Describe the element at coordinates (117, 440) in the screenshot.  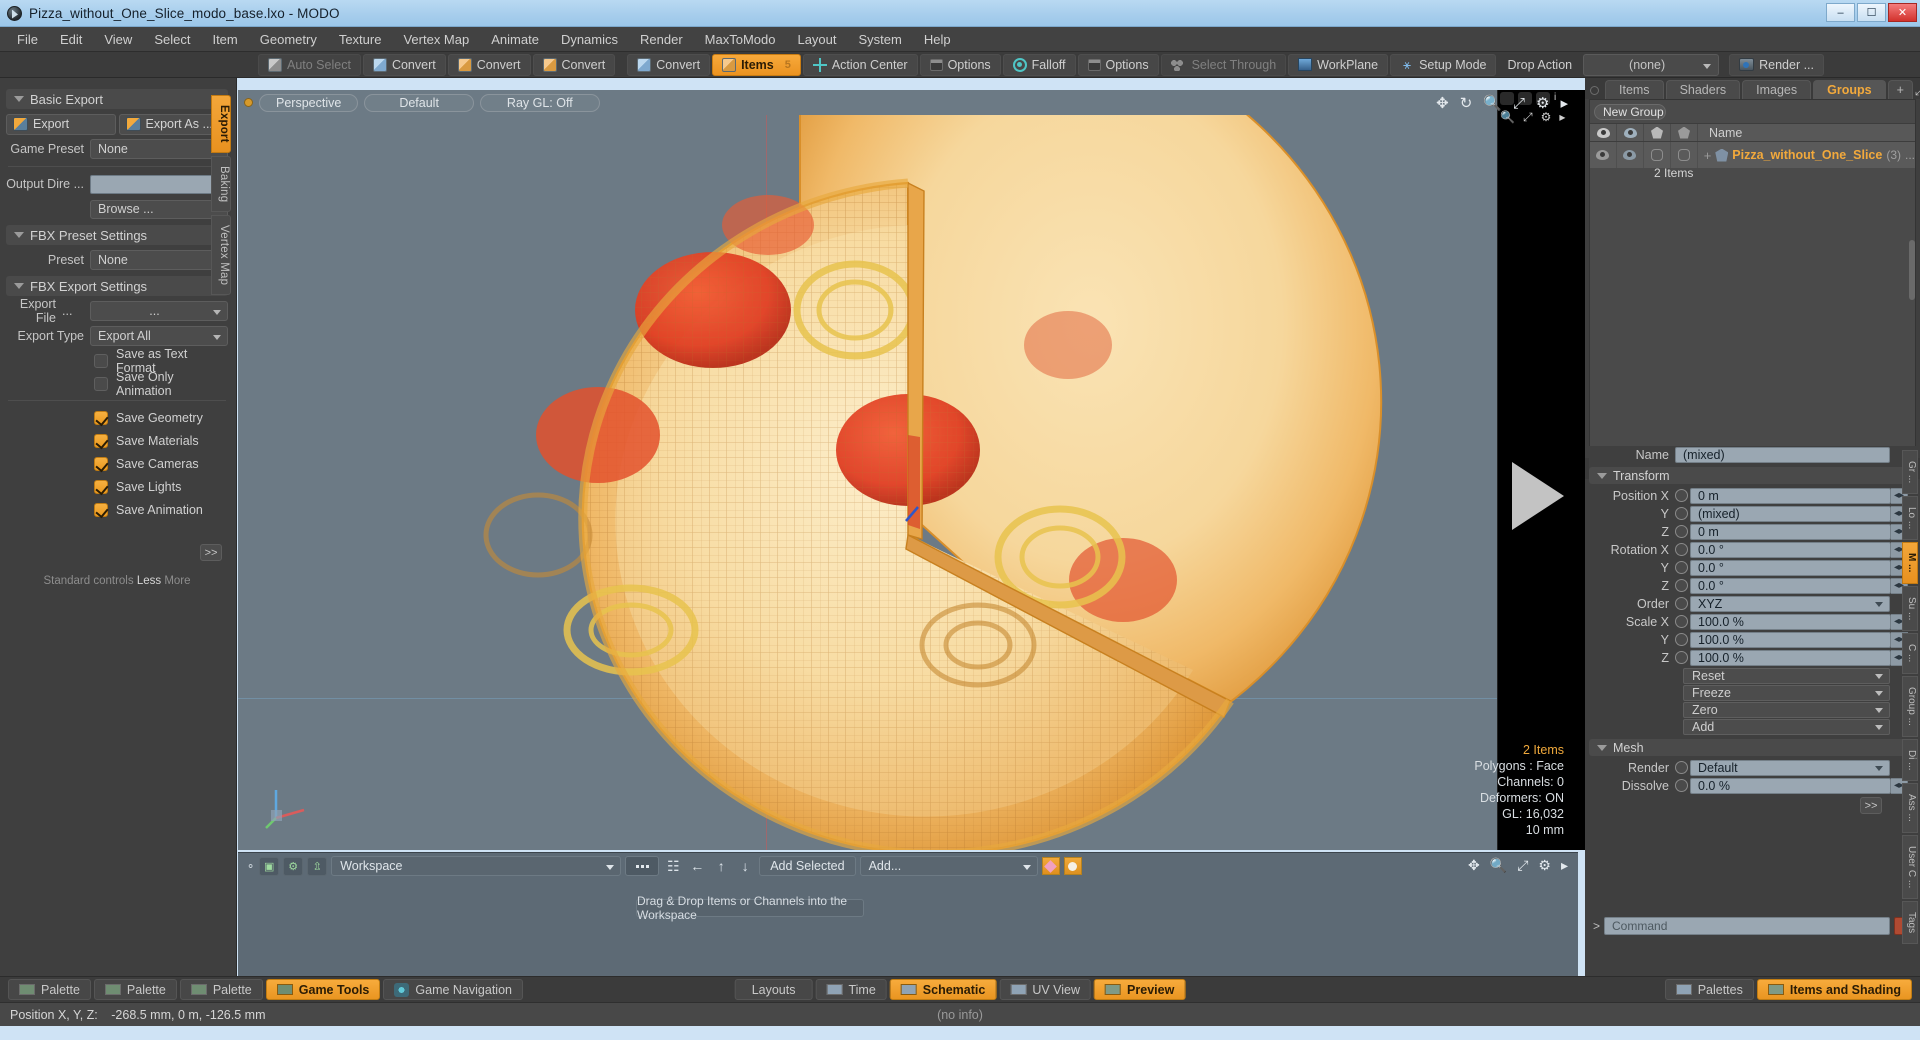
I see `checkbox-save-materials: Save Materials` at that location.